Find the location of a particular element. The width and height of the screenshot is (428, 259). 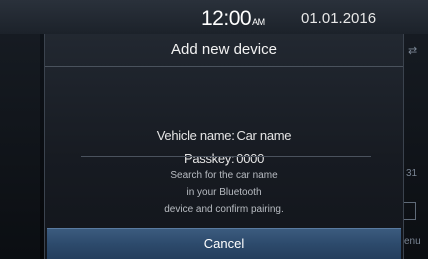

vehicle-name-label: Vehicle name: is located at coordinates (195, 135).